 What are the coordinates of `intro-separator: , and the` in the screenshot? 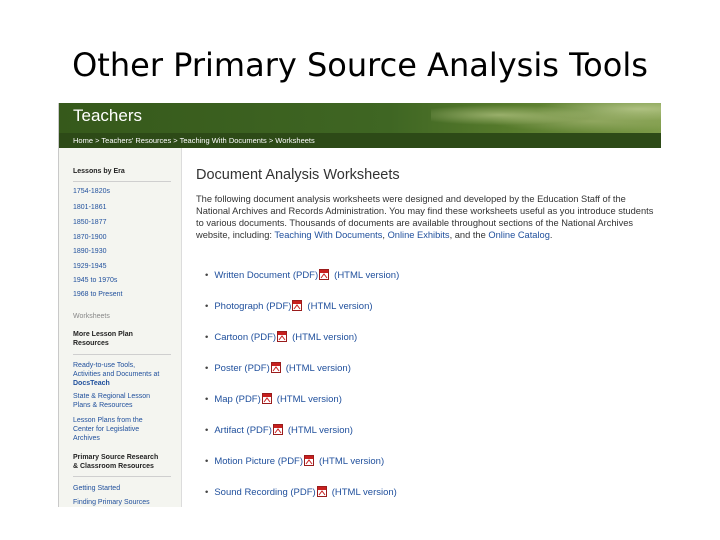 It's located at (469, 235).